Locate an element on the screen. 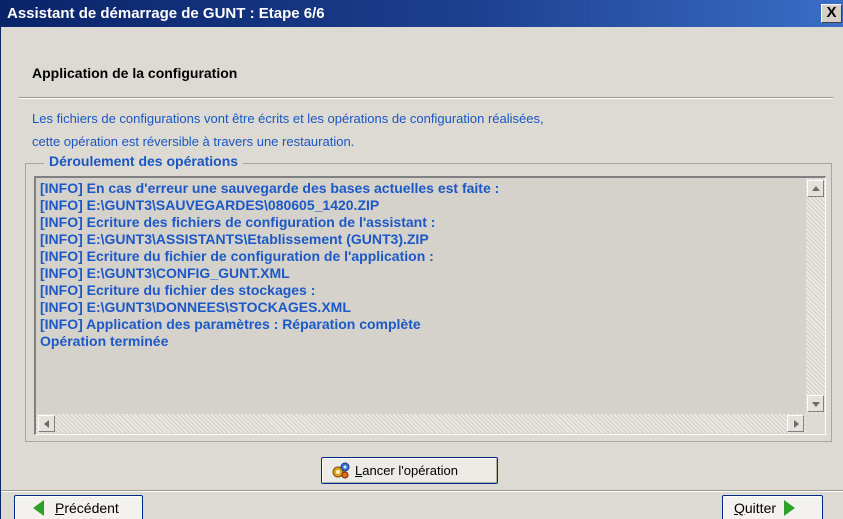  log-line: [INFO] E:\GUNT3\DONNEES\STOCKAGES.XML is located at coordinates (195, 307).